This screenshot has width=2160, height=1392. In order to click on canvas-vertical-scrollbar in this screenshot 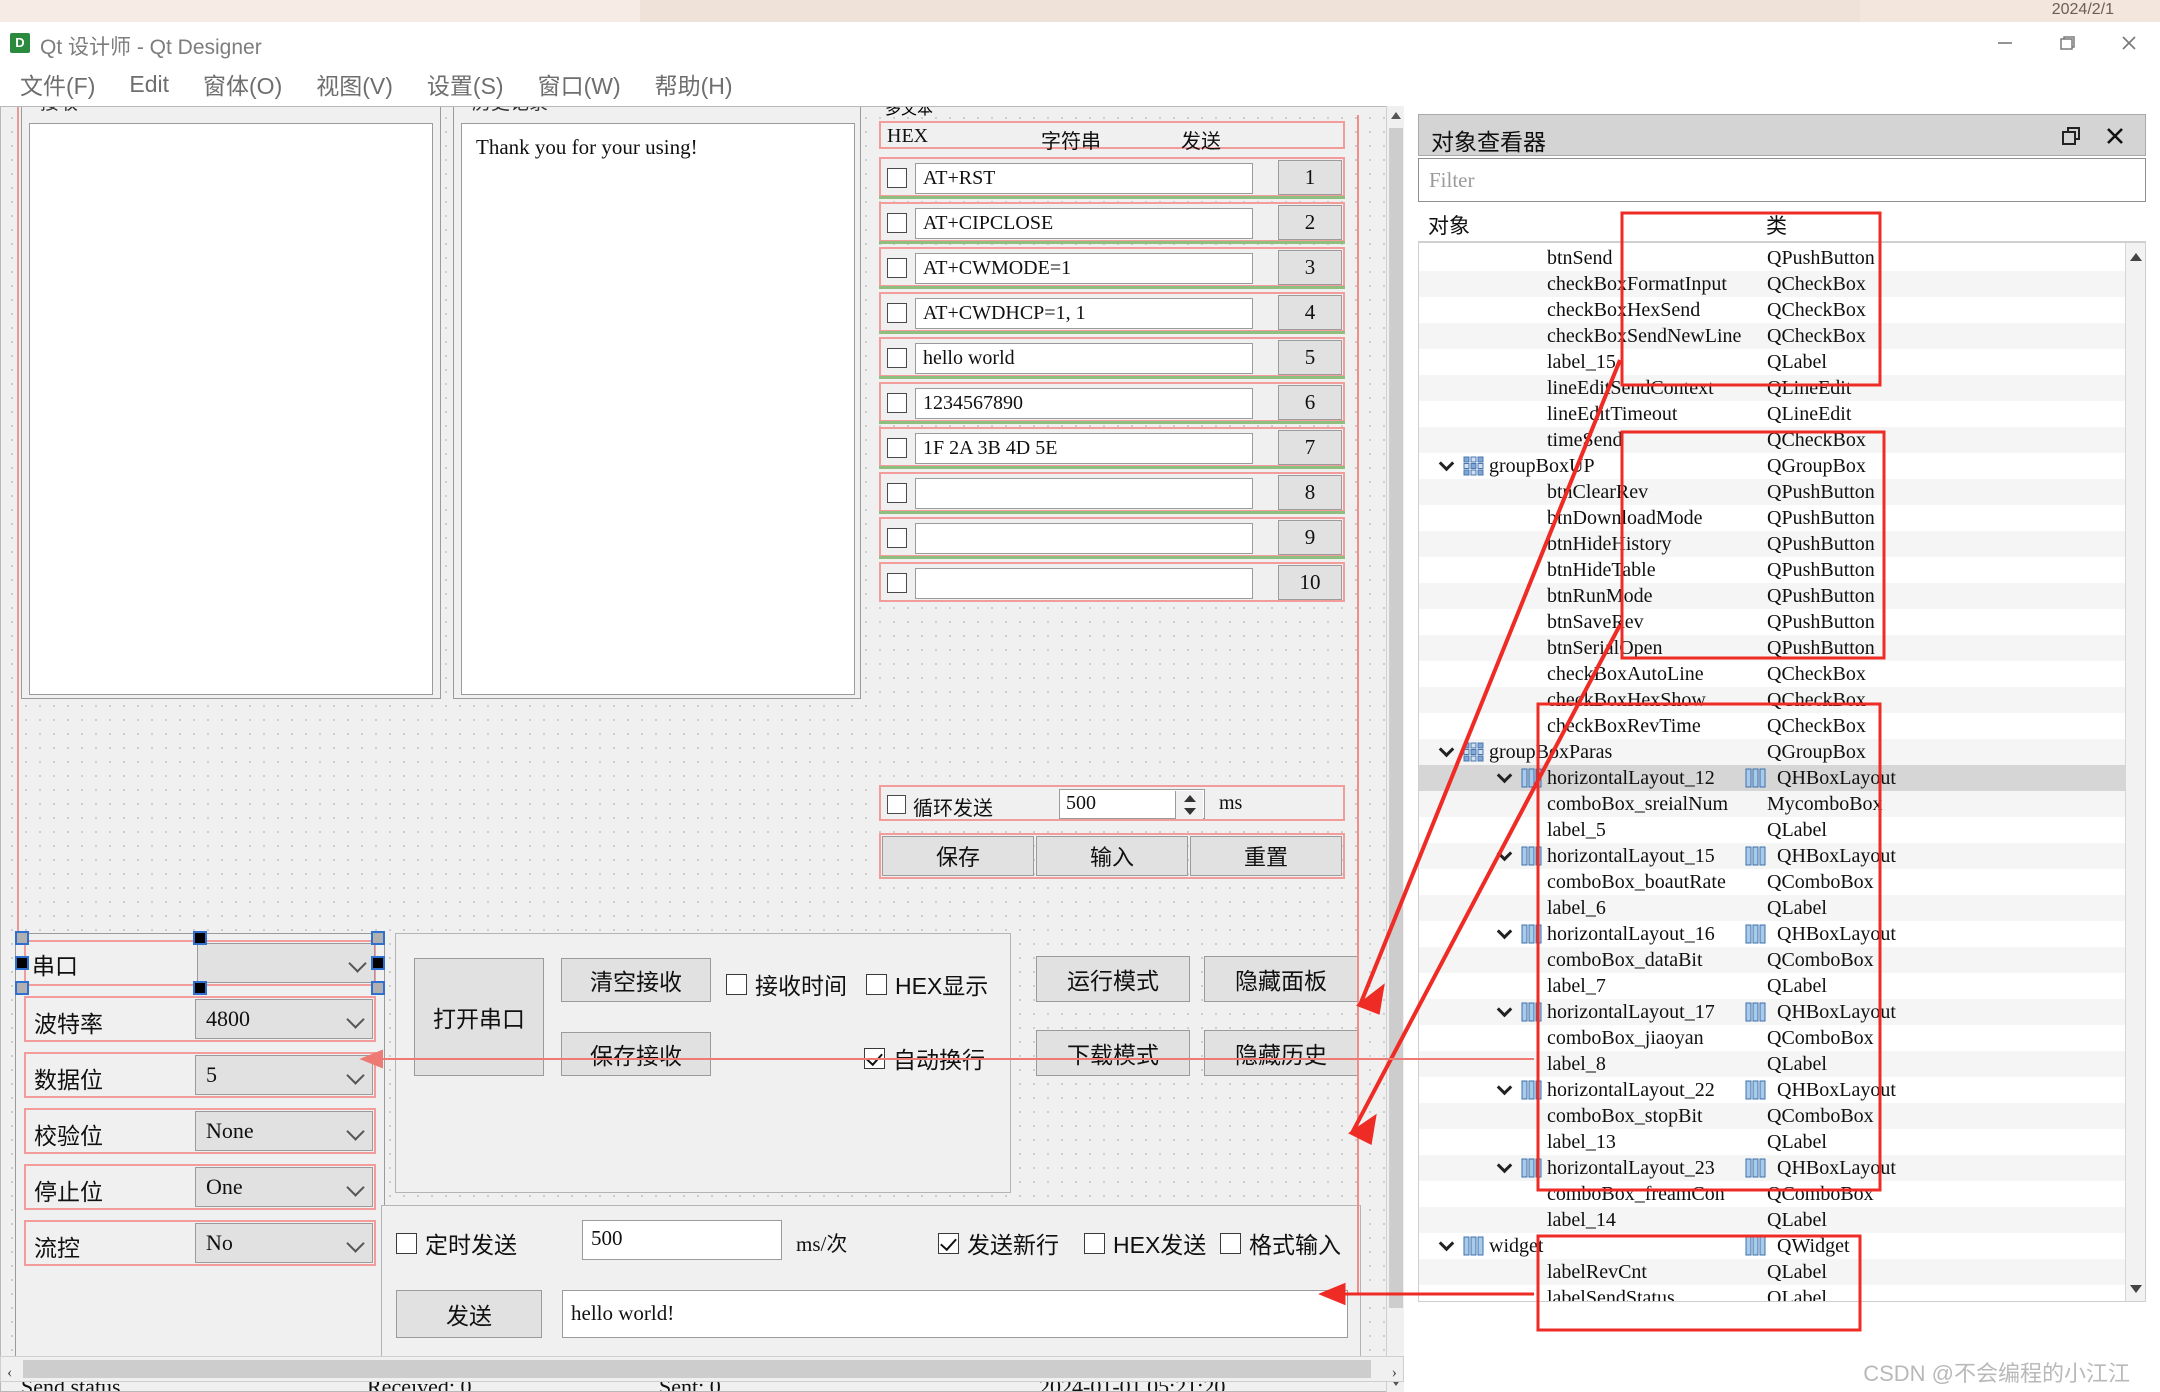, I will do `click(1395, 749)`.